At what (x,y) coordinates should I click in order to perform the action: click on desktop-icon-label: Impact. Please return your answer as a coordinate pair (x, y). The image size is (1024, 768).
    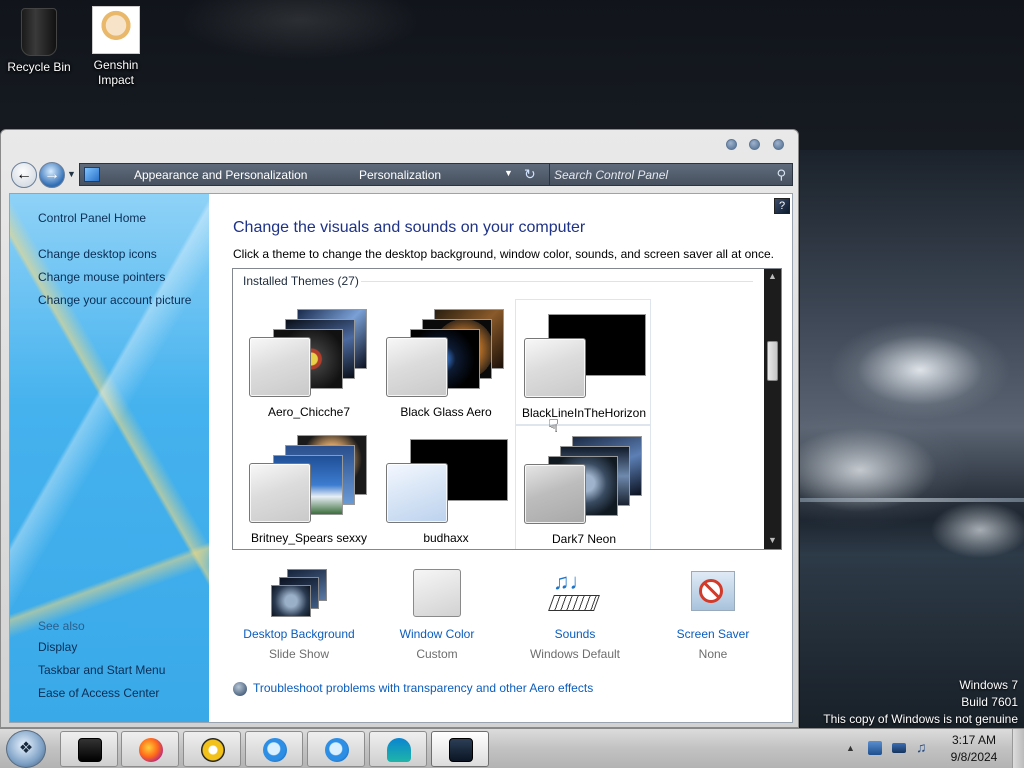
    Looking at the image, I should click on (115, 80).